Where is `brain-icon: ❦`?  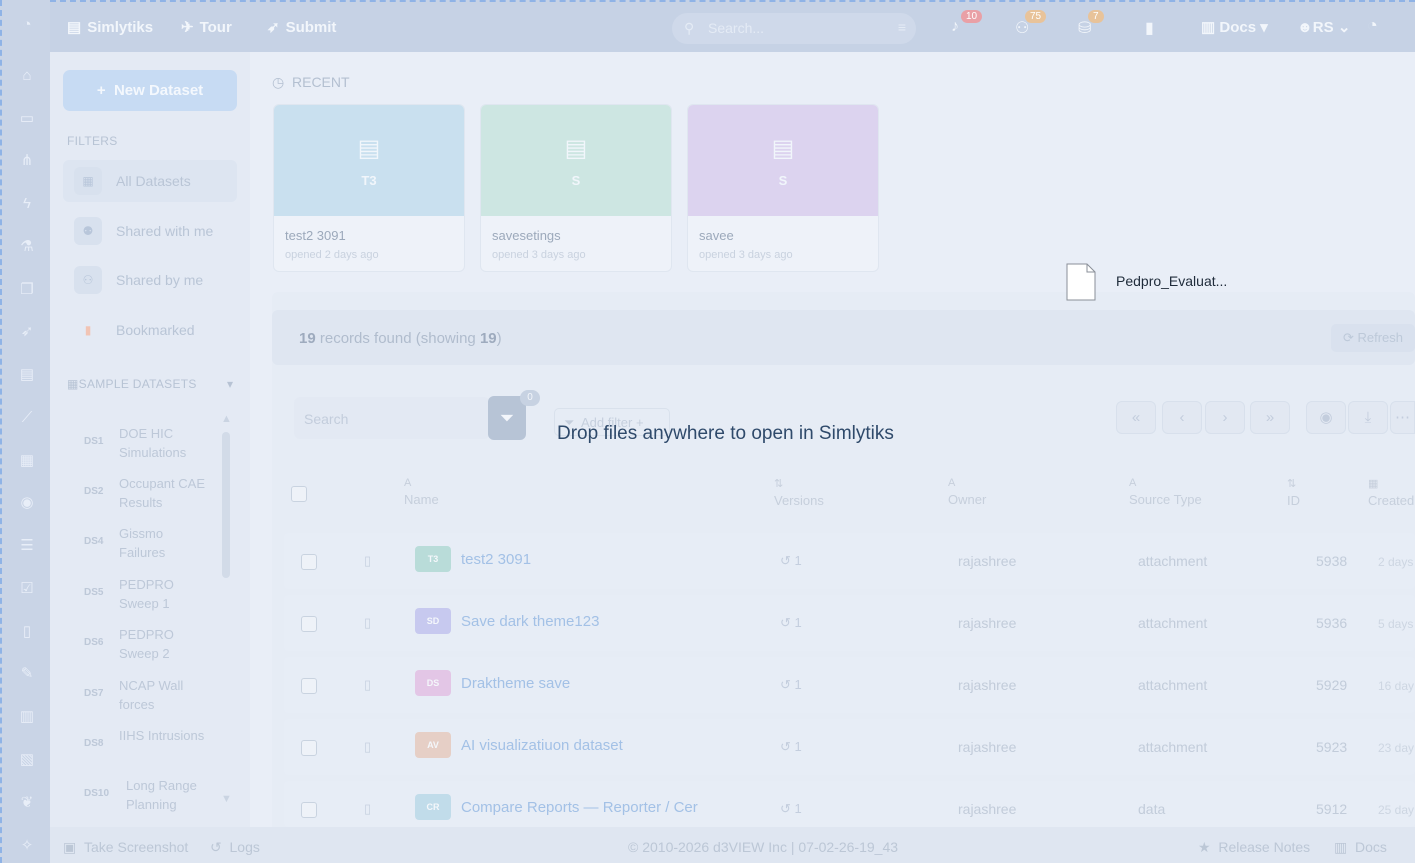
brain-icon: ❦ is located at coordinates (27, 803).